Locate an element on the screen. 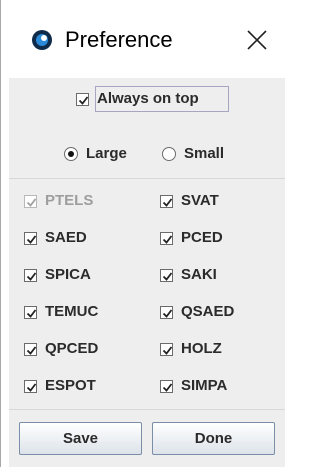 The width and height of the screenshot is (320, 467). radio-large: Large is located at coordinates (95, 154).